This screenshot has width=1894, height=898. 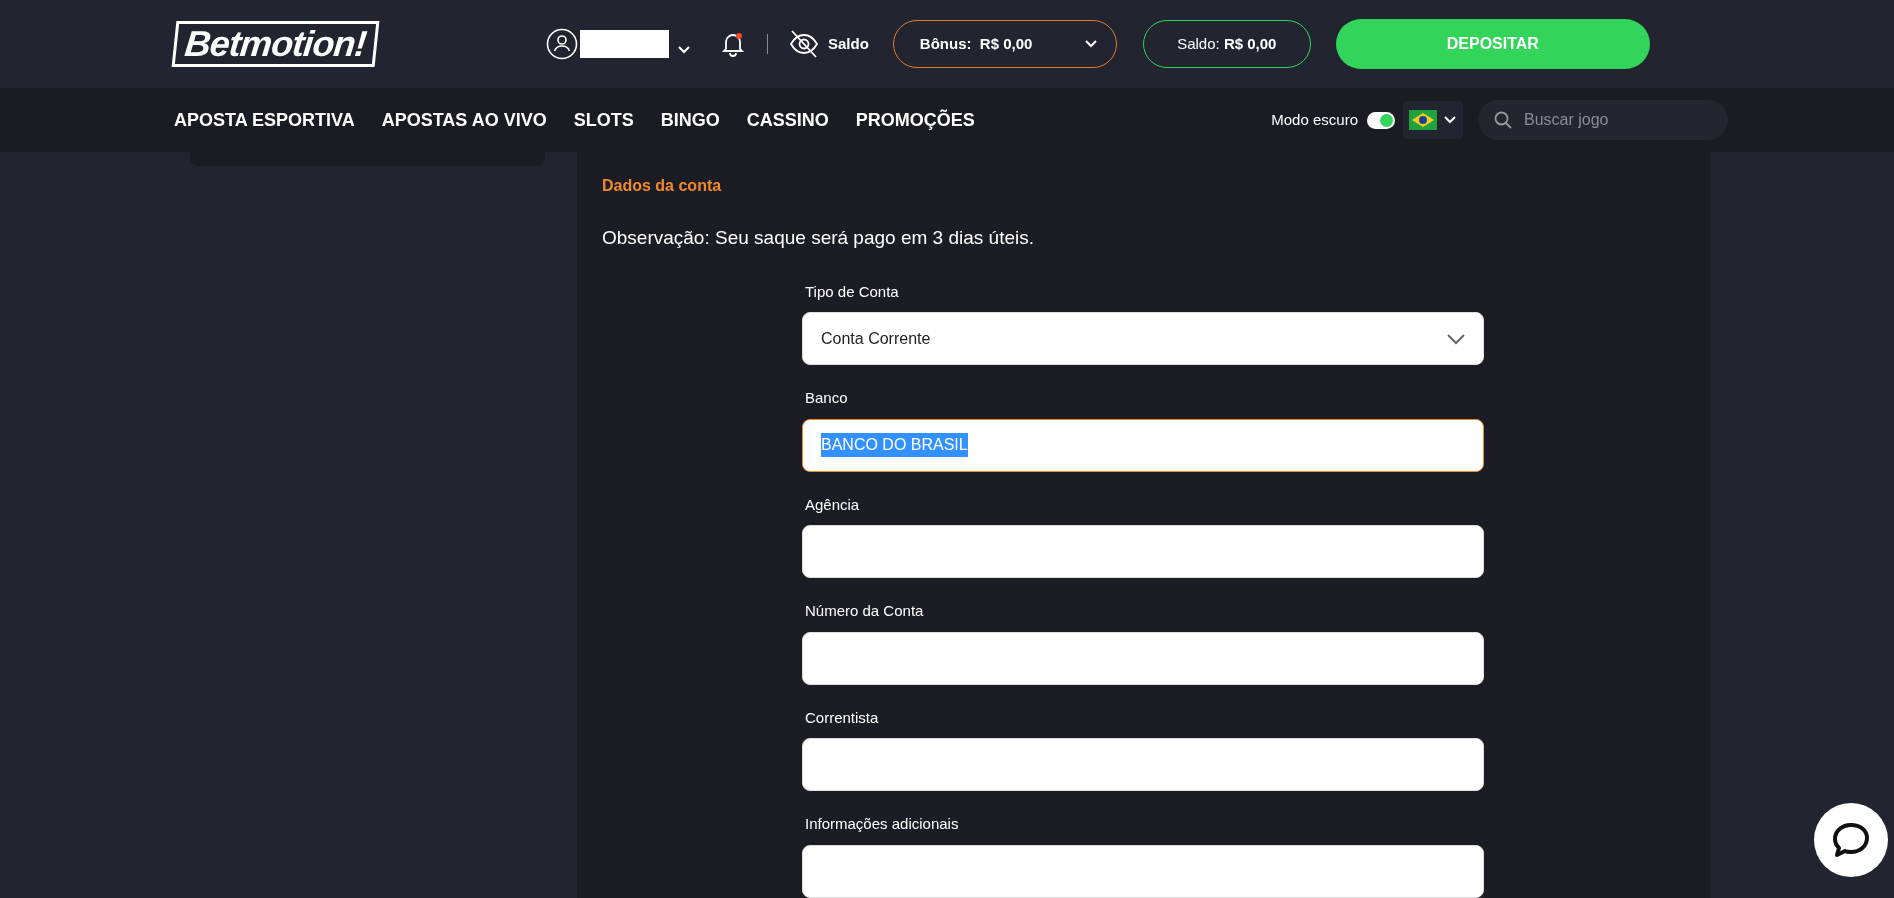 I want to click on field-value: BANCO DO BRASIL, so click(x=894, y=445).